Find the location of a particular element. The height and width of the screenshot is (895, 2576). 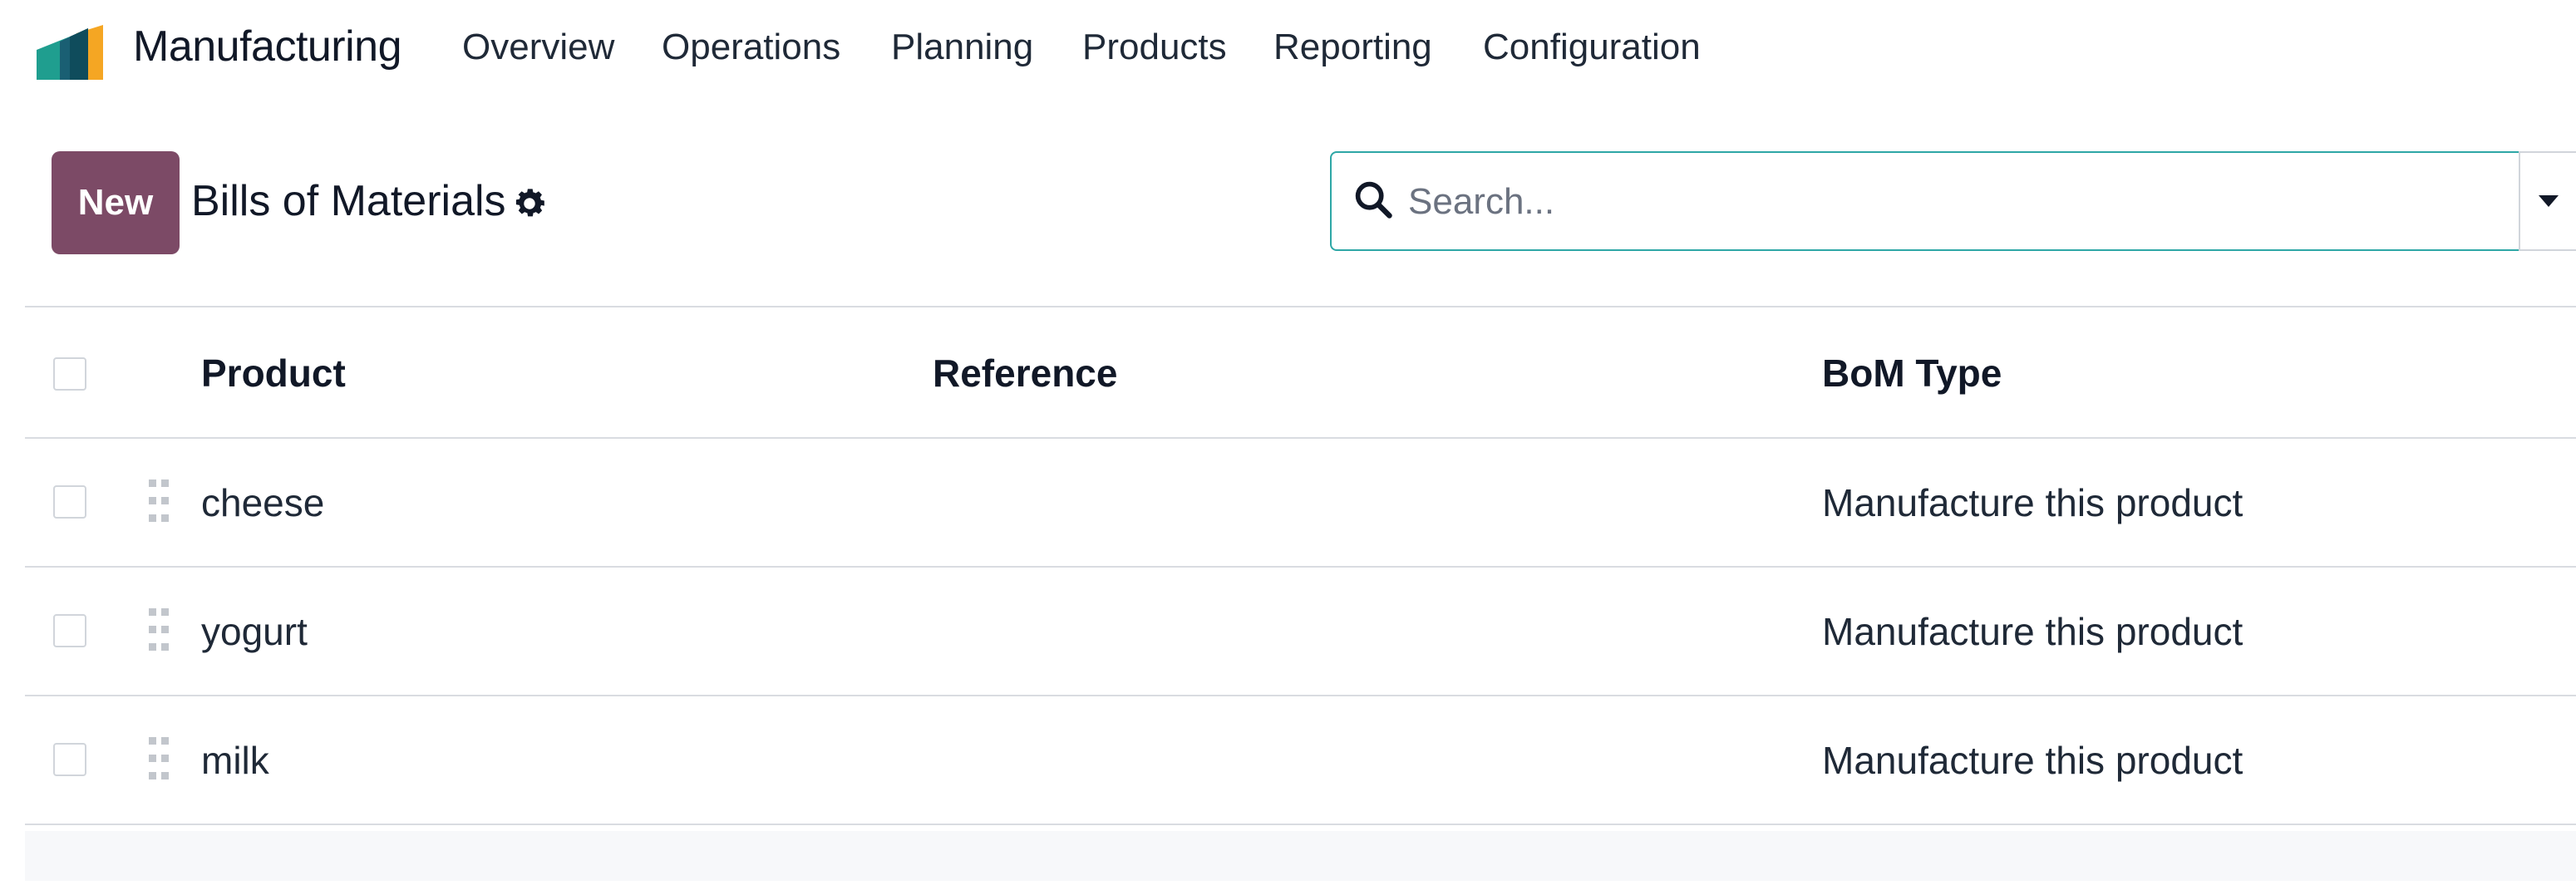

column-header-bom-type: BoM Type is located at coordinates (1912, 373).